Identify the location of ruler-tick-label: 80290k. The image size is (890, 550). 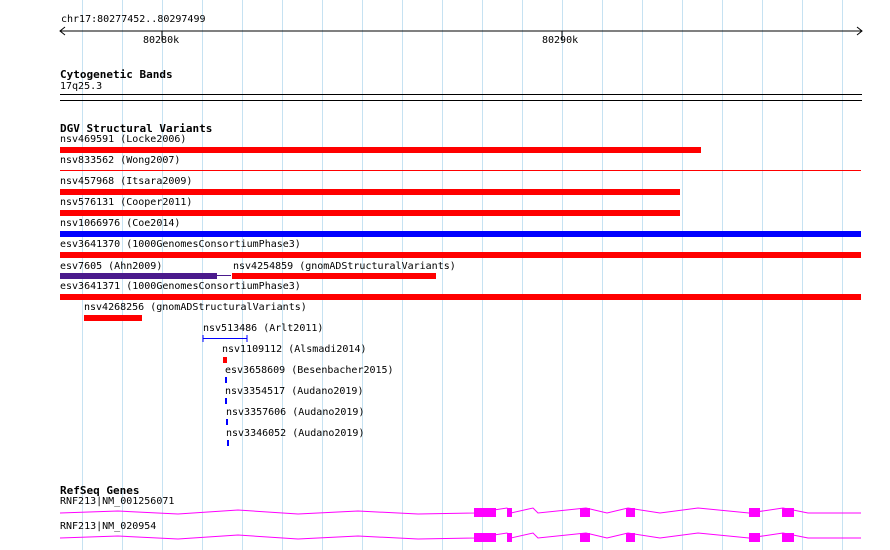
(560, 40).